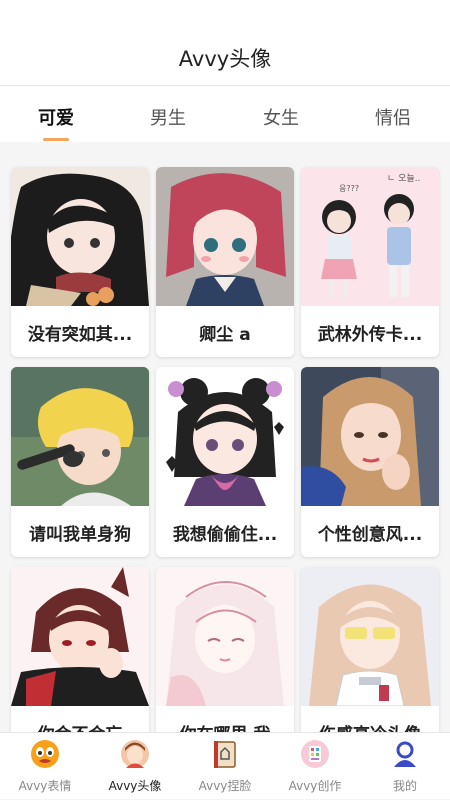 The image size is (450, 800). I want to click on avatar-image: ㄴ 오늘.. 응???, so click(370, 236).